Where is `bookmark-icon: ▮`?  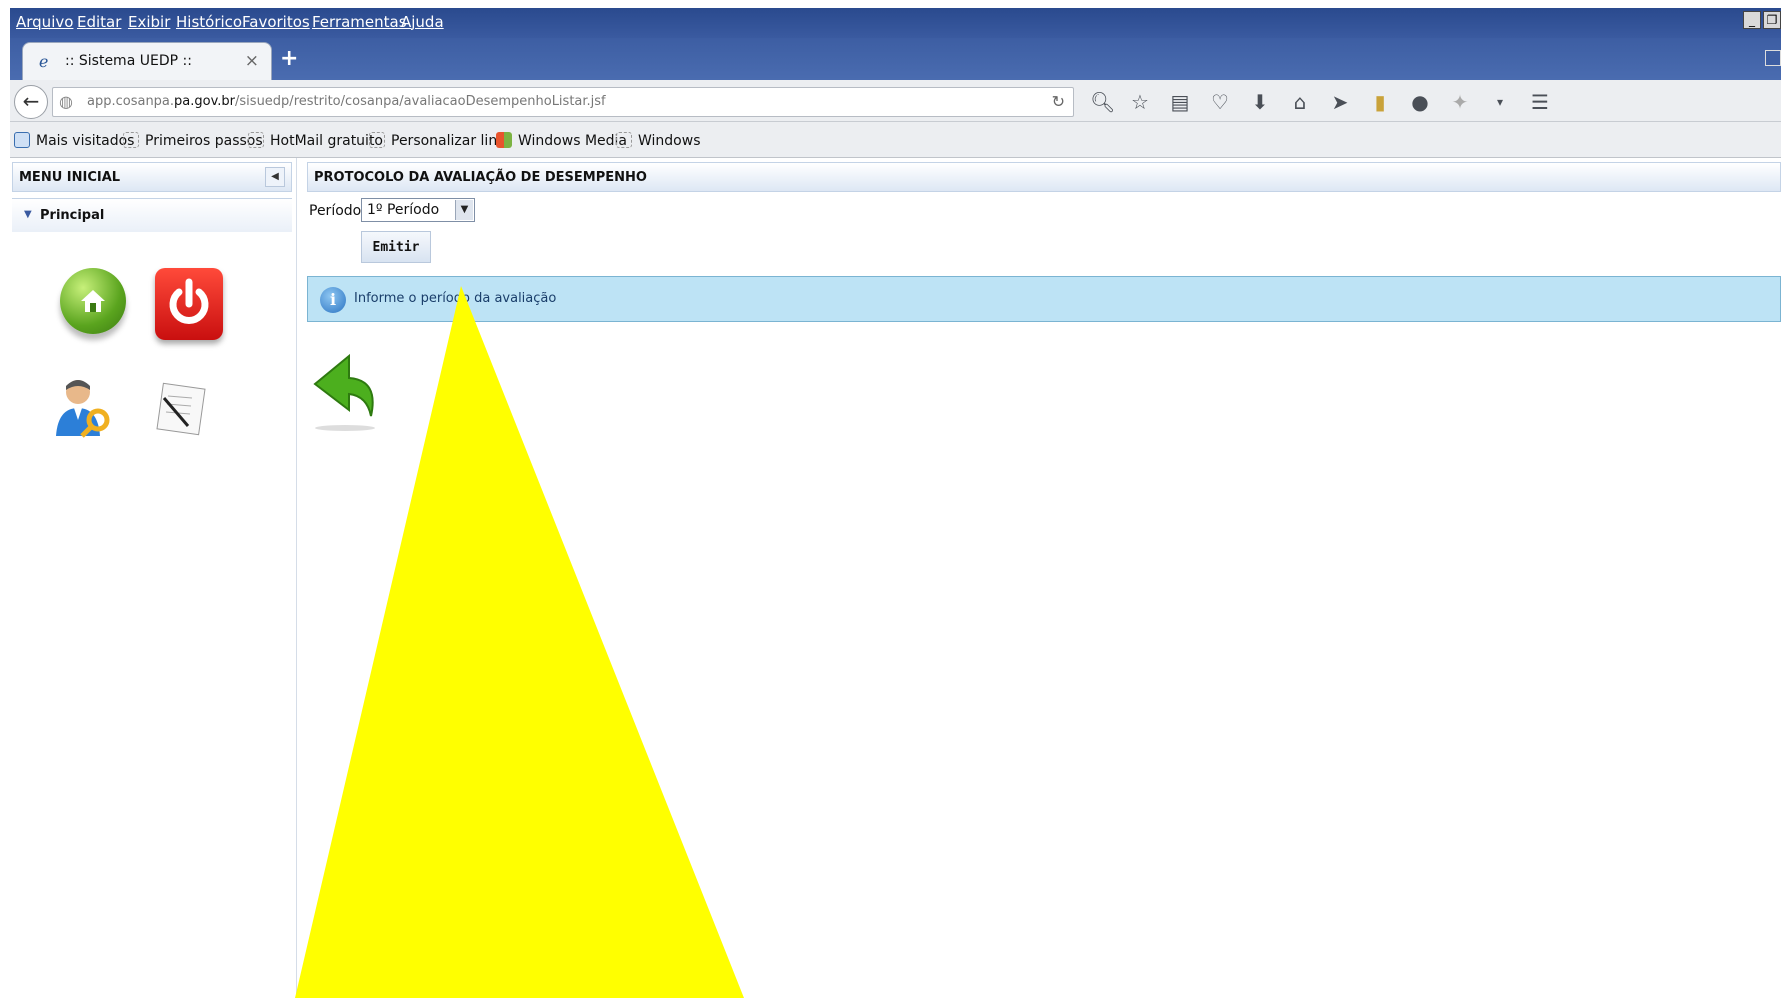
bookmark-icon: ▮ is located at coordinates (1380, 102).